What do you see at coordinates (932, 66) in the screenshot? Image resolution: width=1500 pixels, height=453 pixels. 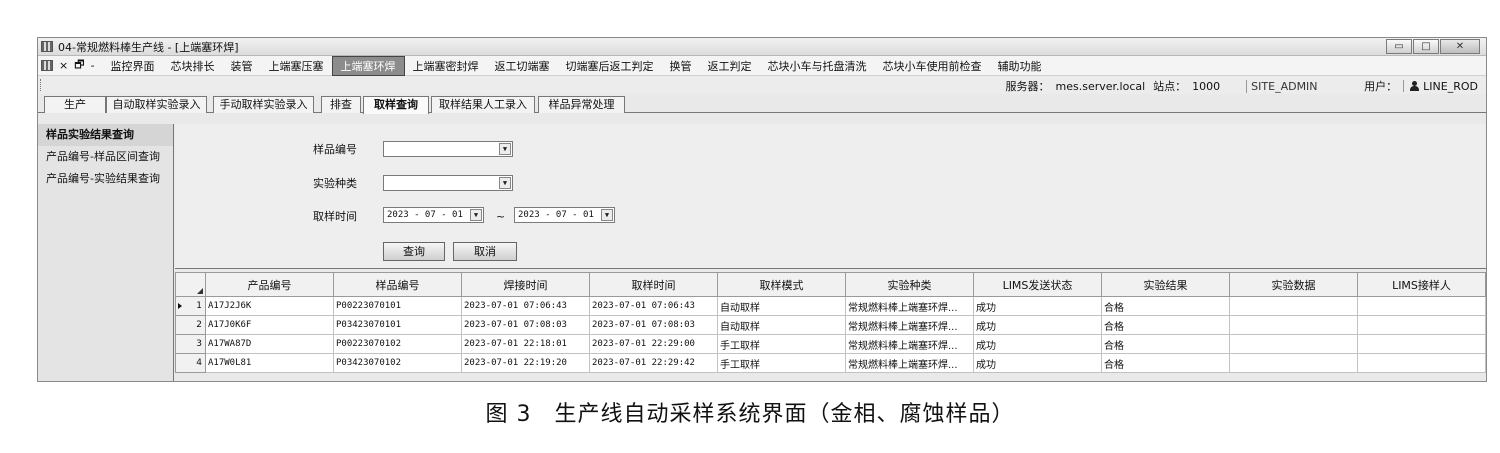 I see `menu-item: 芯块小车使用前检查` at bounding box center [932, 66].